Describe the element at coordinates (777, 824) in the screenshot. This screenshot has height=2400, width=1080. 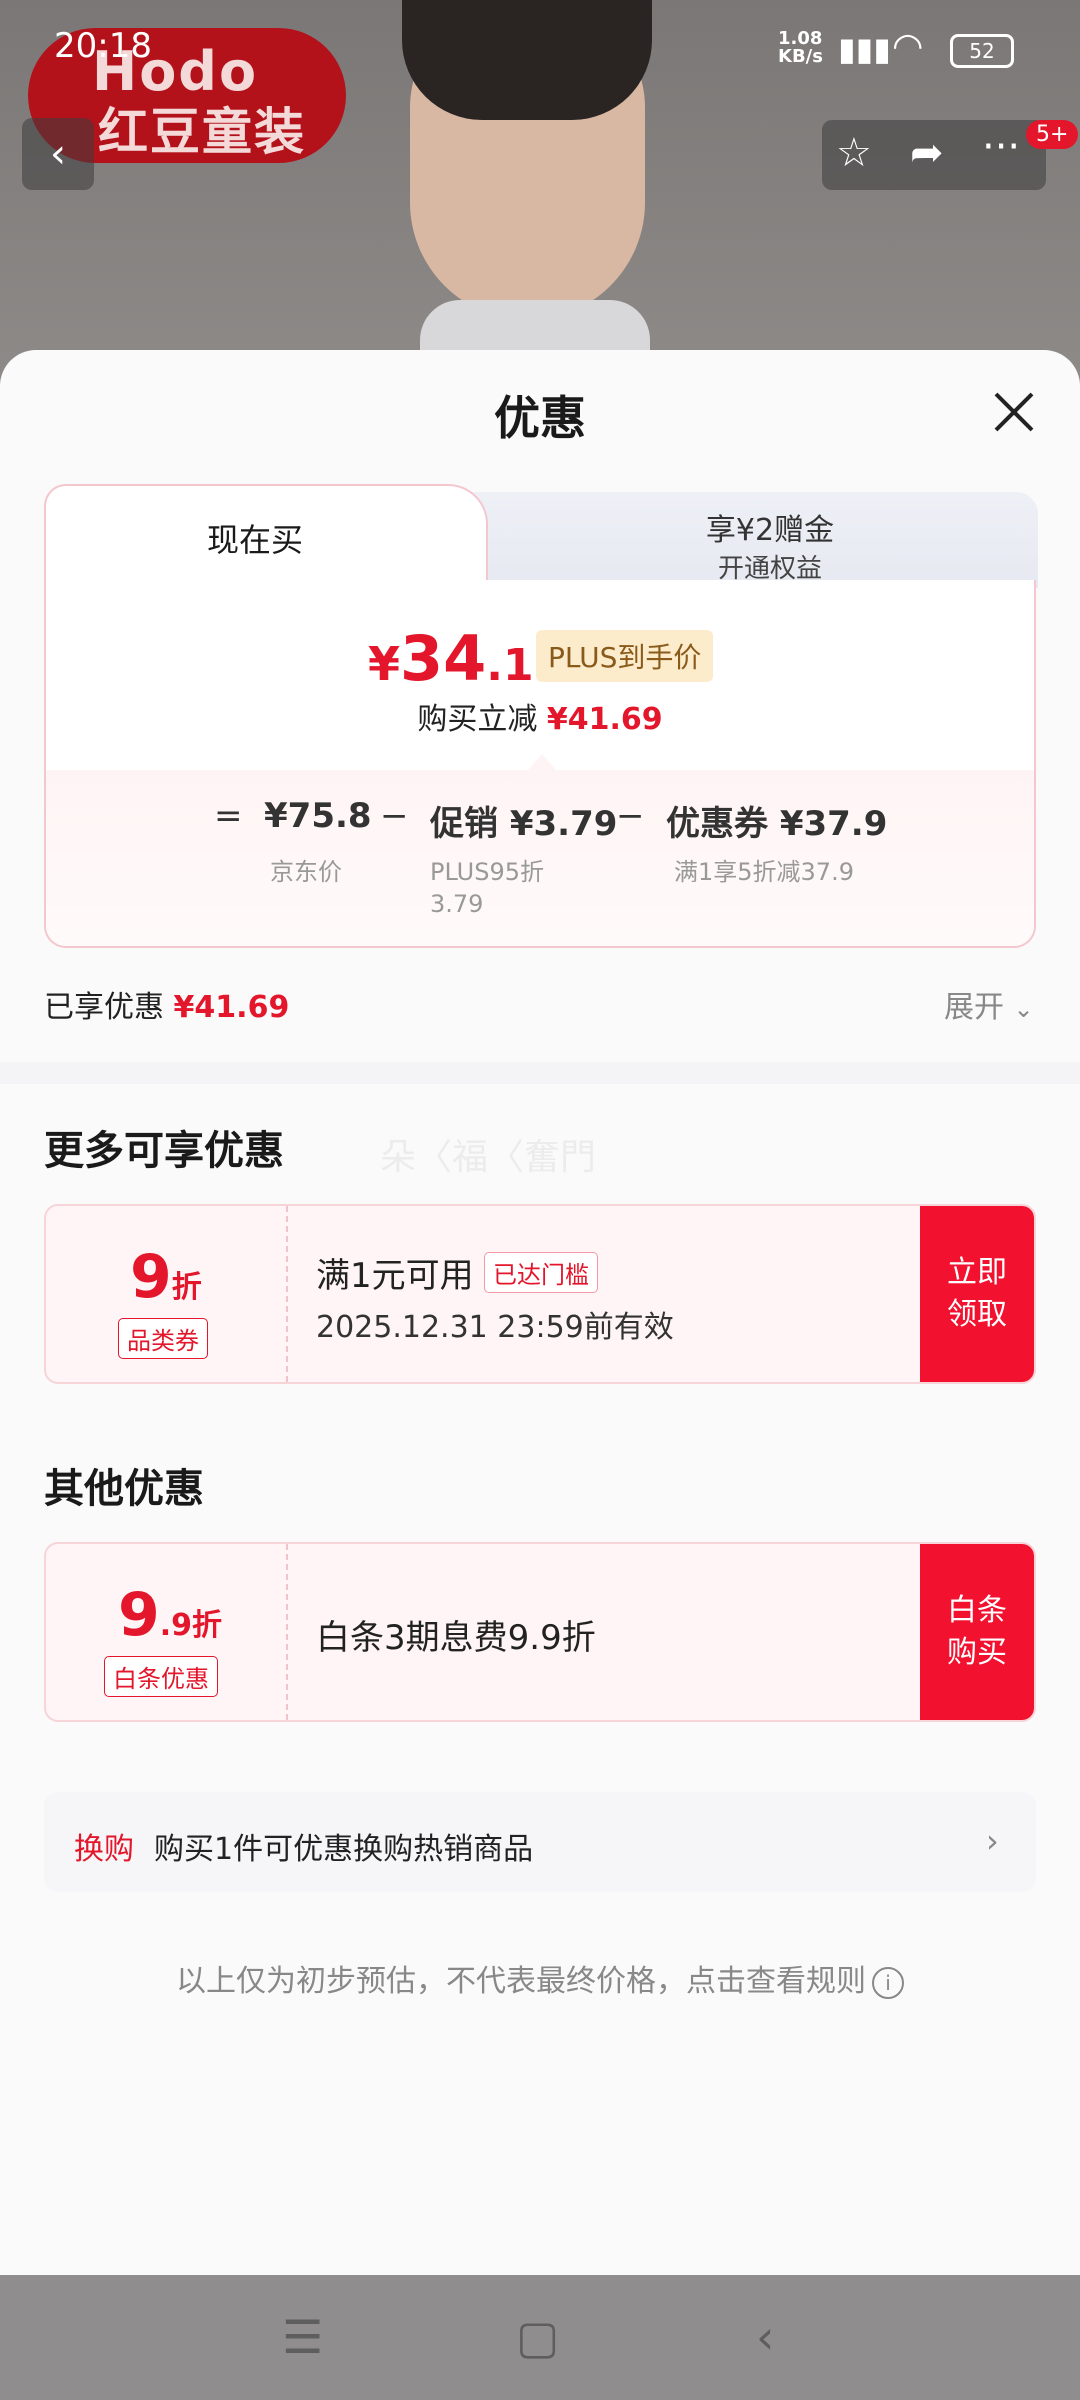
I see `coupon-amount: 优惠券 ¥37.9` at that location.